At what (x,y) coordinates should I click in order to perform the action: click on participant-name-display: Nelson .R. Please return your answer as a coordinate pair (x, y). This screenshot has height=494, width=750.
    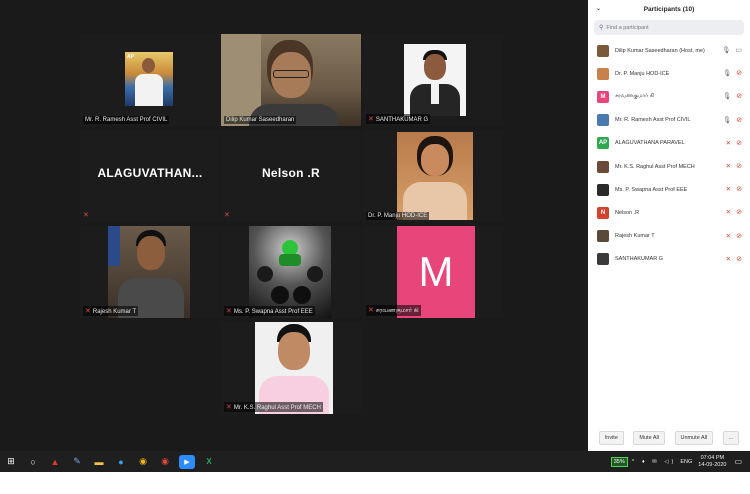
    Looking at the image, I should click on (291, 173).